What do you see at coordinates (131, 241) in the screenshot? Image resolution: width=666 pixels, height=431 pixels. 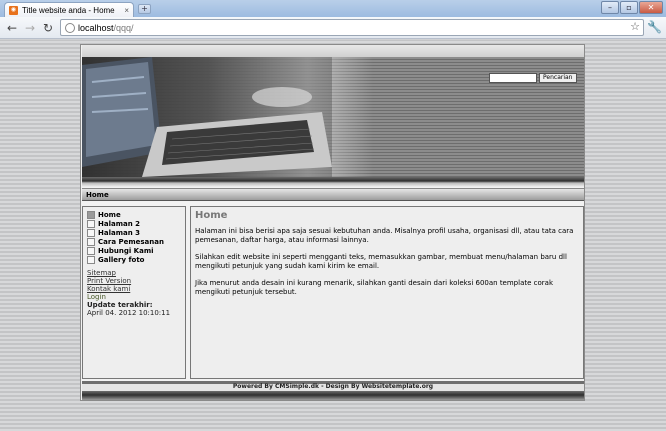 I see `menu-item-label: Cara Pemesanan` at bounding box center [131, 241].